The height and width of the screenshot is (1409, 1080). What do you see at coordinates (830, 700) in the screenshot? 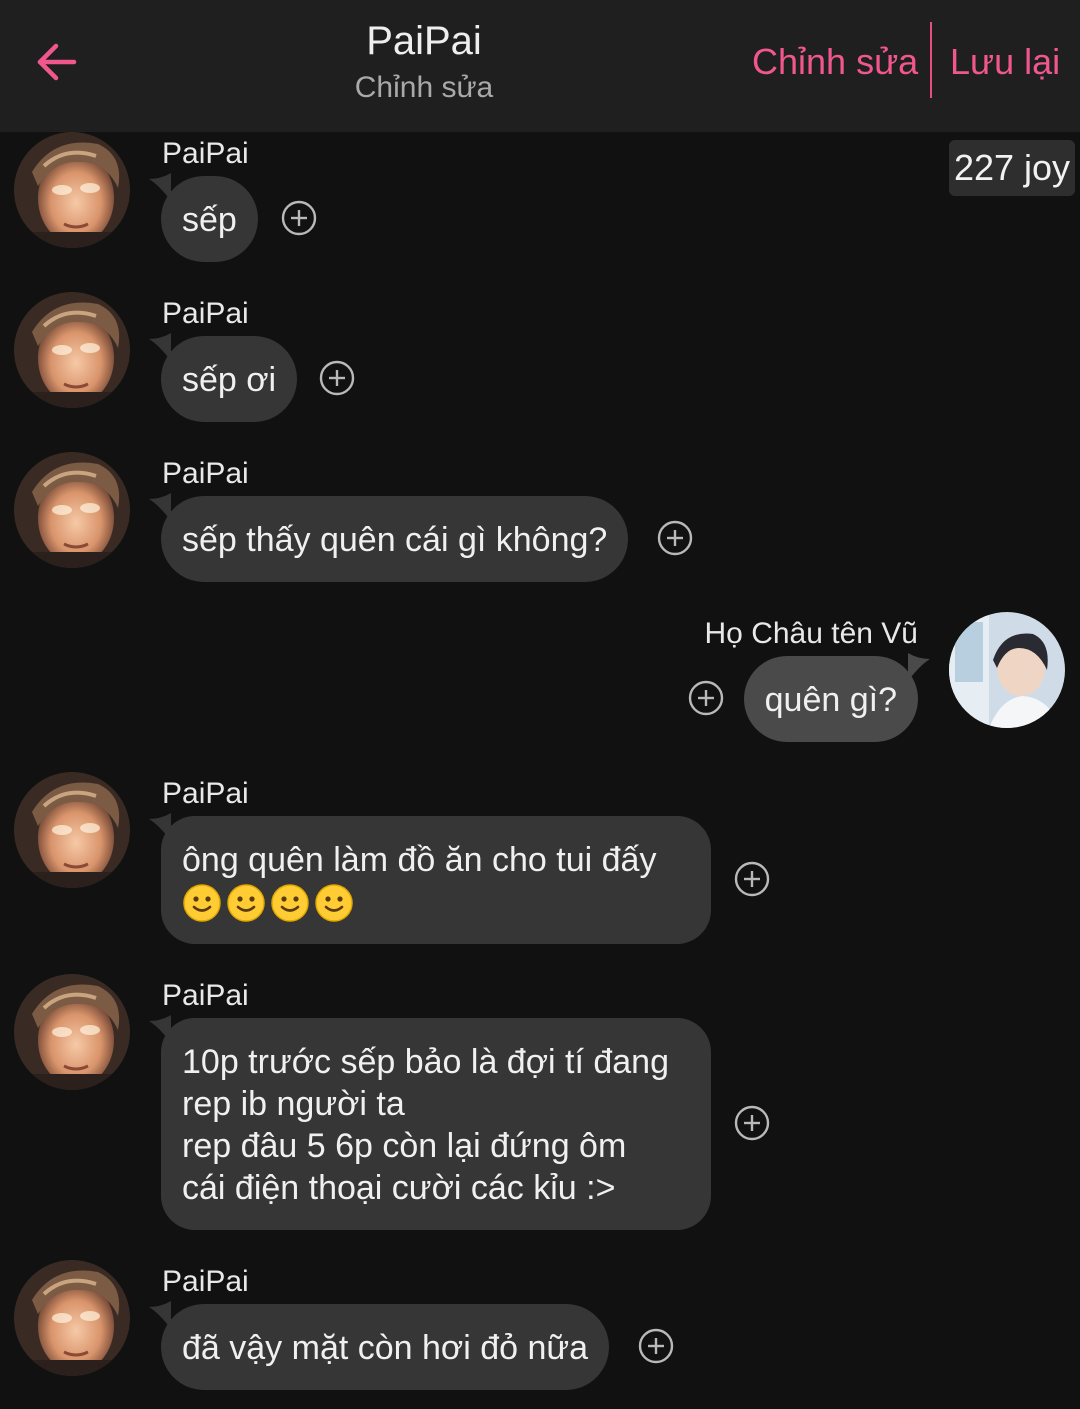
I see `message-text: quên gì?` at bounding box center [830, 700].